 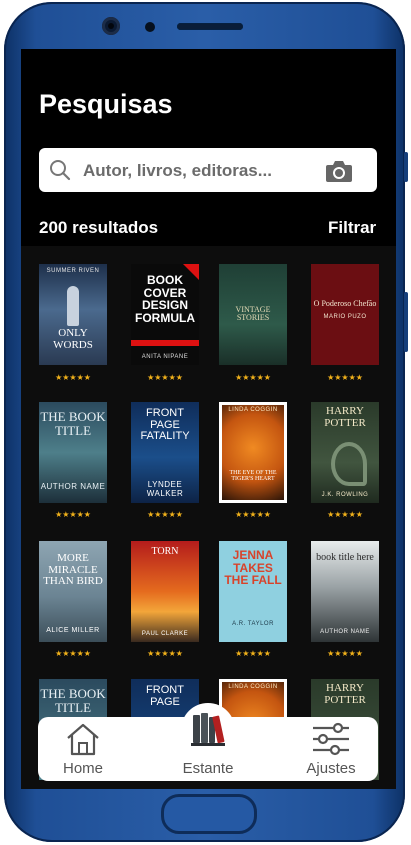 I want to click on book-author: MARIO PUZO, so click(x=345, y=317).